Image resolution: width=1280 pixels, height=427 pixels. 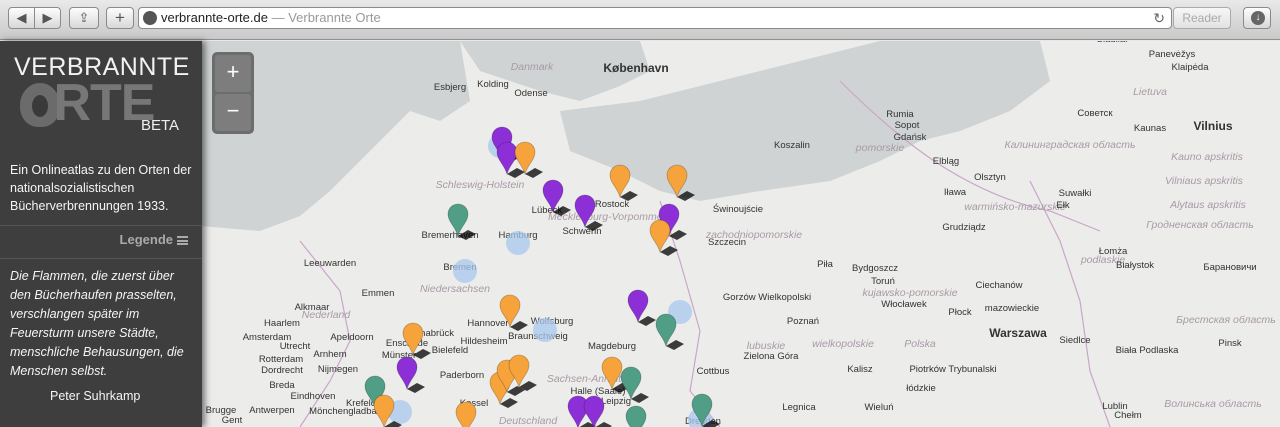 What do you see at coordinates (1015, 207) in the screenshot?
I see `map-label: warmińsko-mazurskie` at bounding box center [1015, 207].